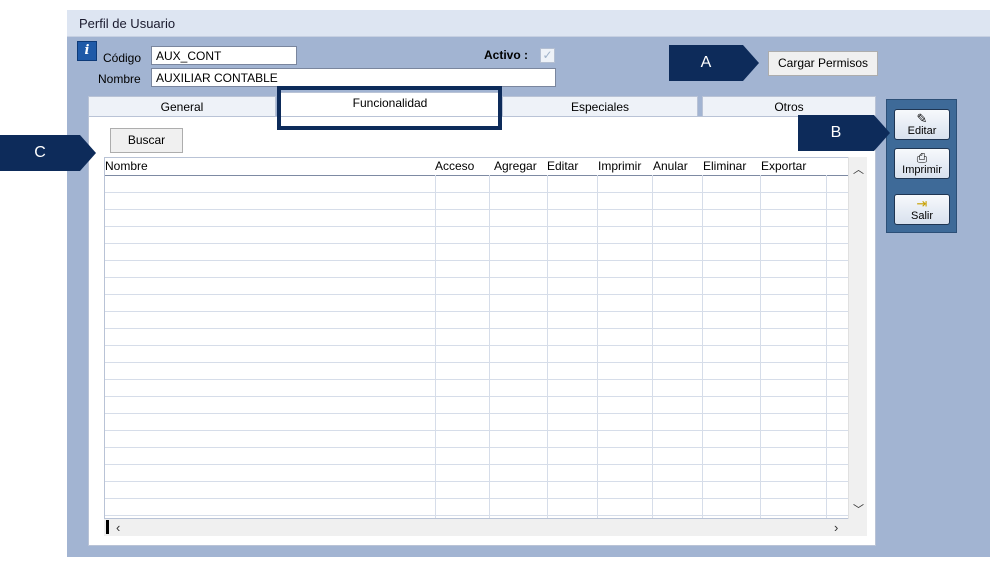 This screenshot has height=561, width=995. I want to click on edit-icon: ✎, so click(922, 118).